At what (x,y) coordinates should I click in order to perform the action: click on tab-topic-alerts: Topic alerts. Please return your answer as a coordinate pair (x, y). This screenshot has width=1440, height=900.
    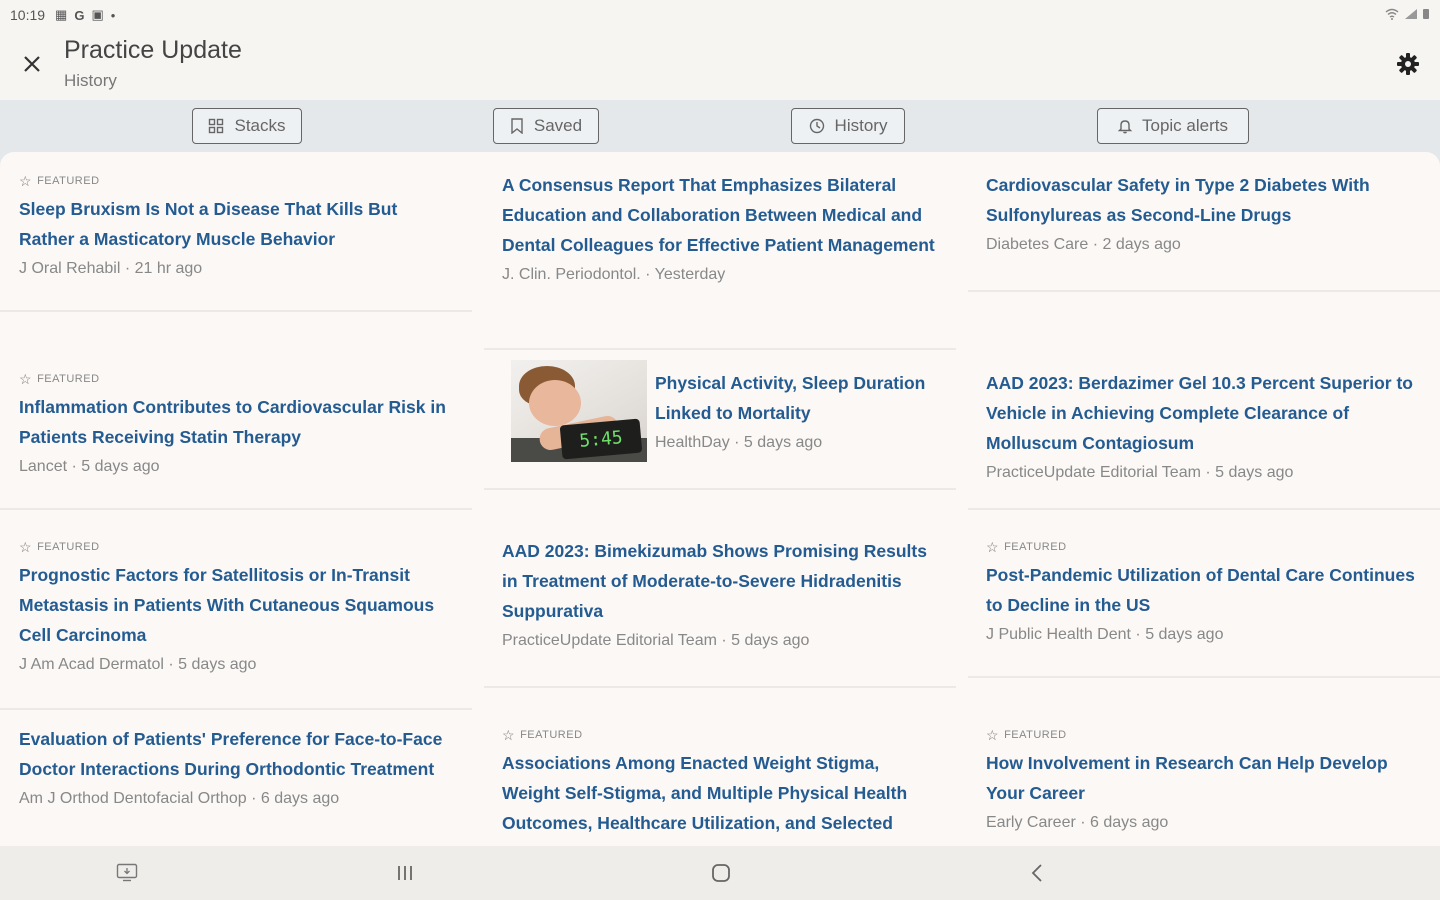
    Looking at the image, I should click on (1173, 126).